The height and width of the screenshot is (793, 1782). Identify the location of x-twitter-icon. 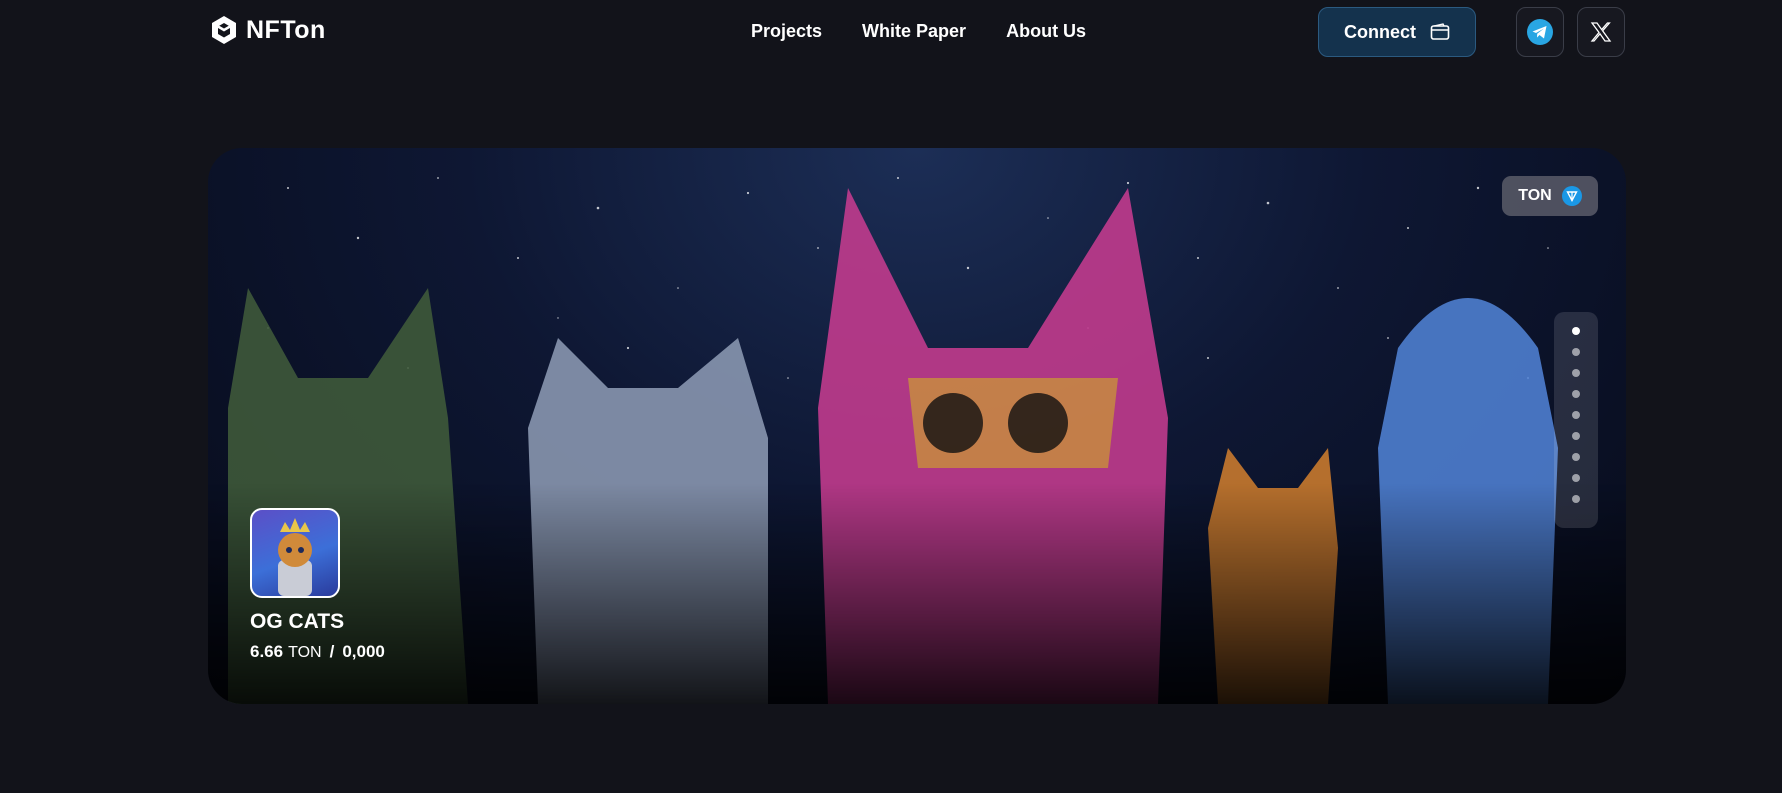
(1601, 32).